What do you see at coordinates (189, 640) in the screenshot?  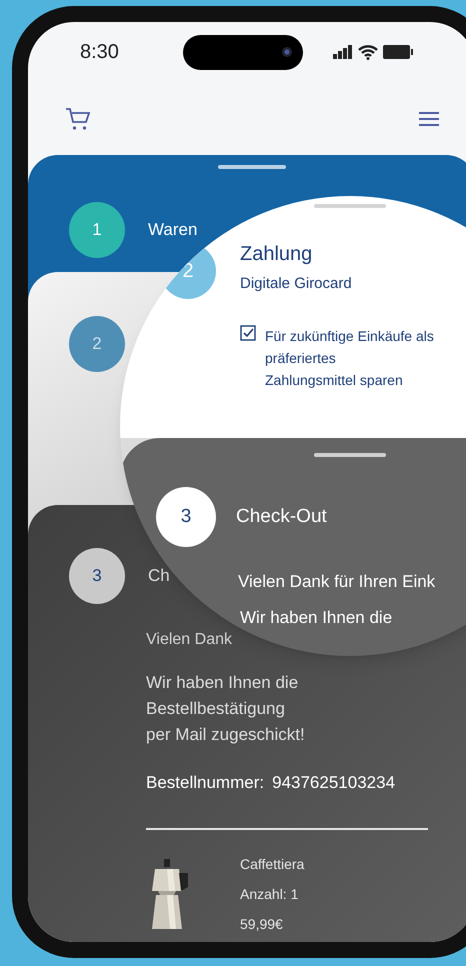 I see `thanks-text: Vielen Dank` at bounding box center [189, 640].